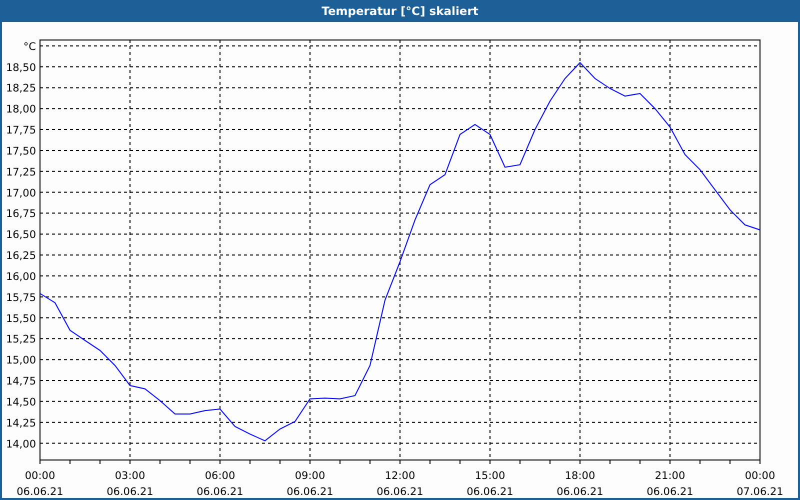 The width and height of the screenshot is (800, 500). Describe the element at coordinates (400, 484) in the screenshot. I see `x-axis-label: 12:00 06.06.21` at that location.